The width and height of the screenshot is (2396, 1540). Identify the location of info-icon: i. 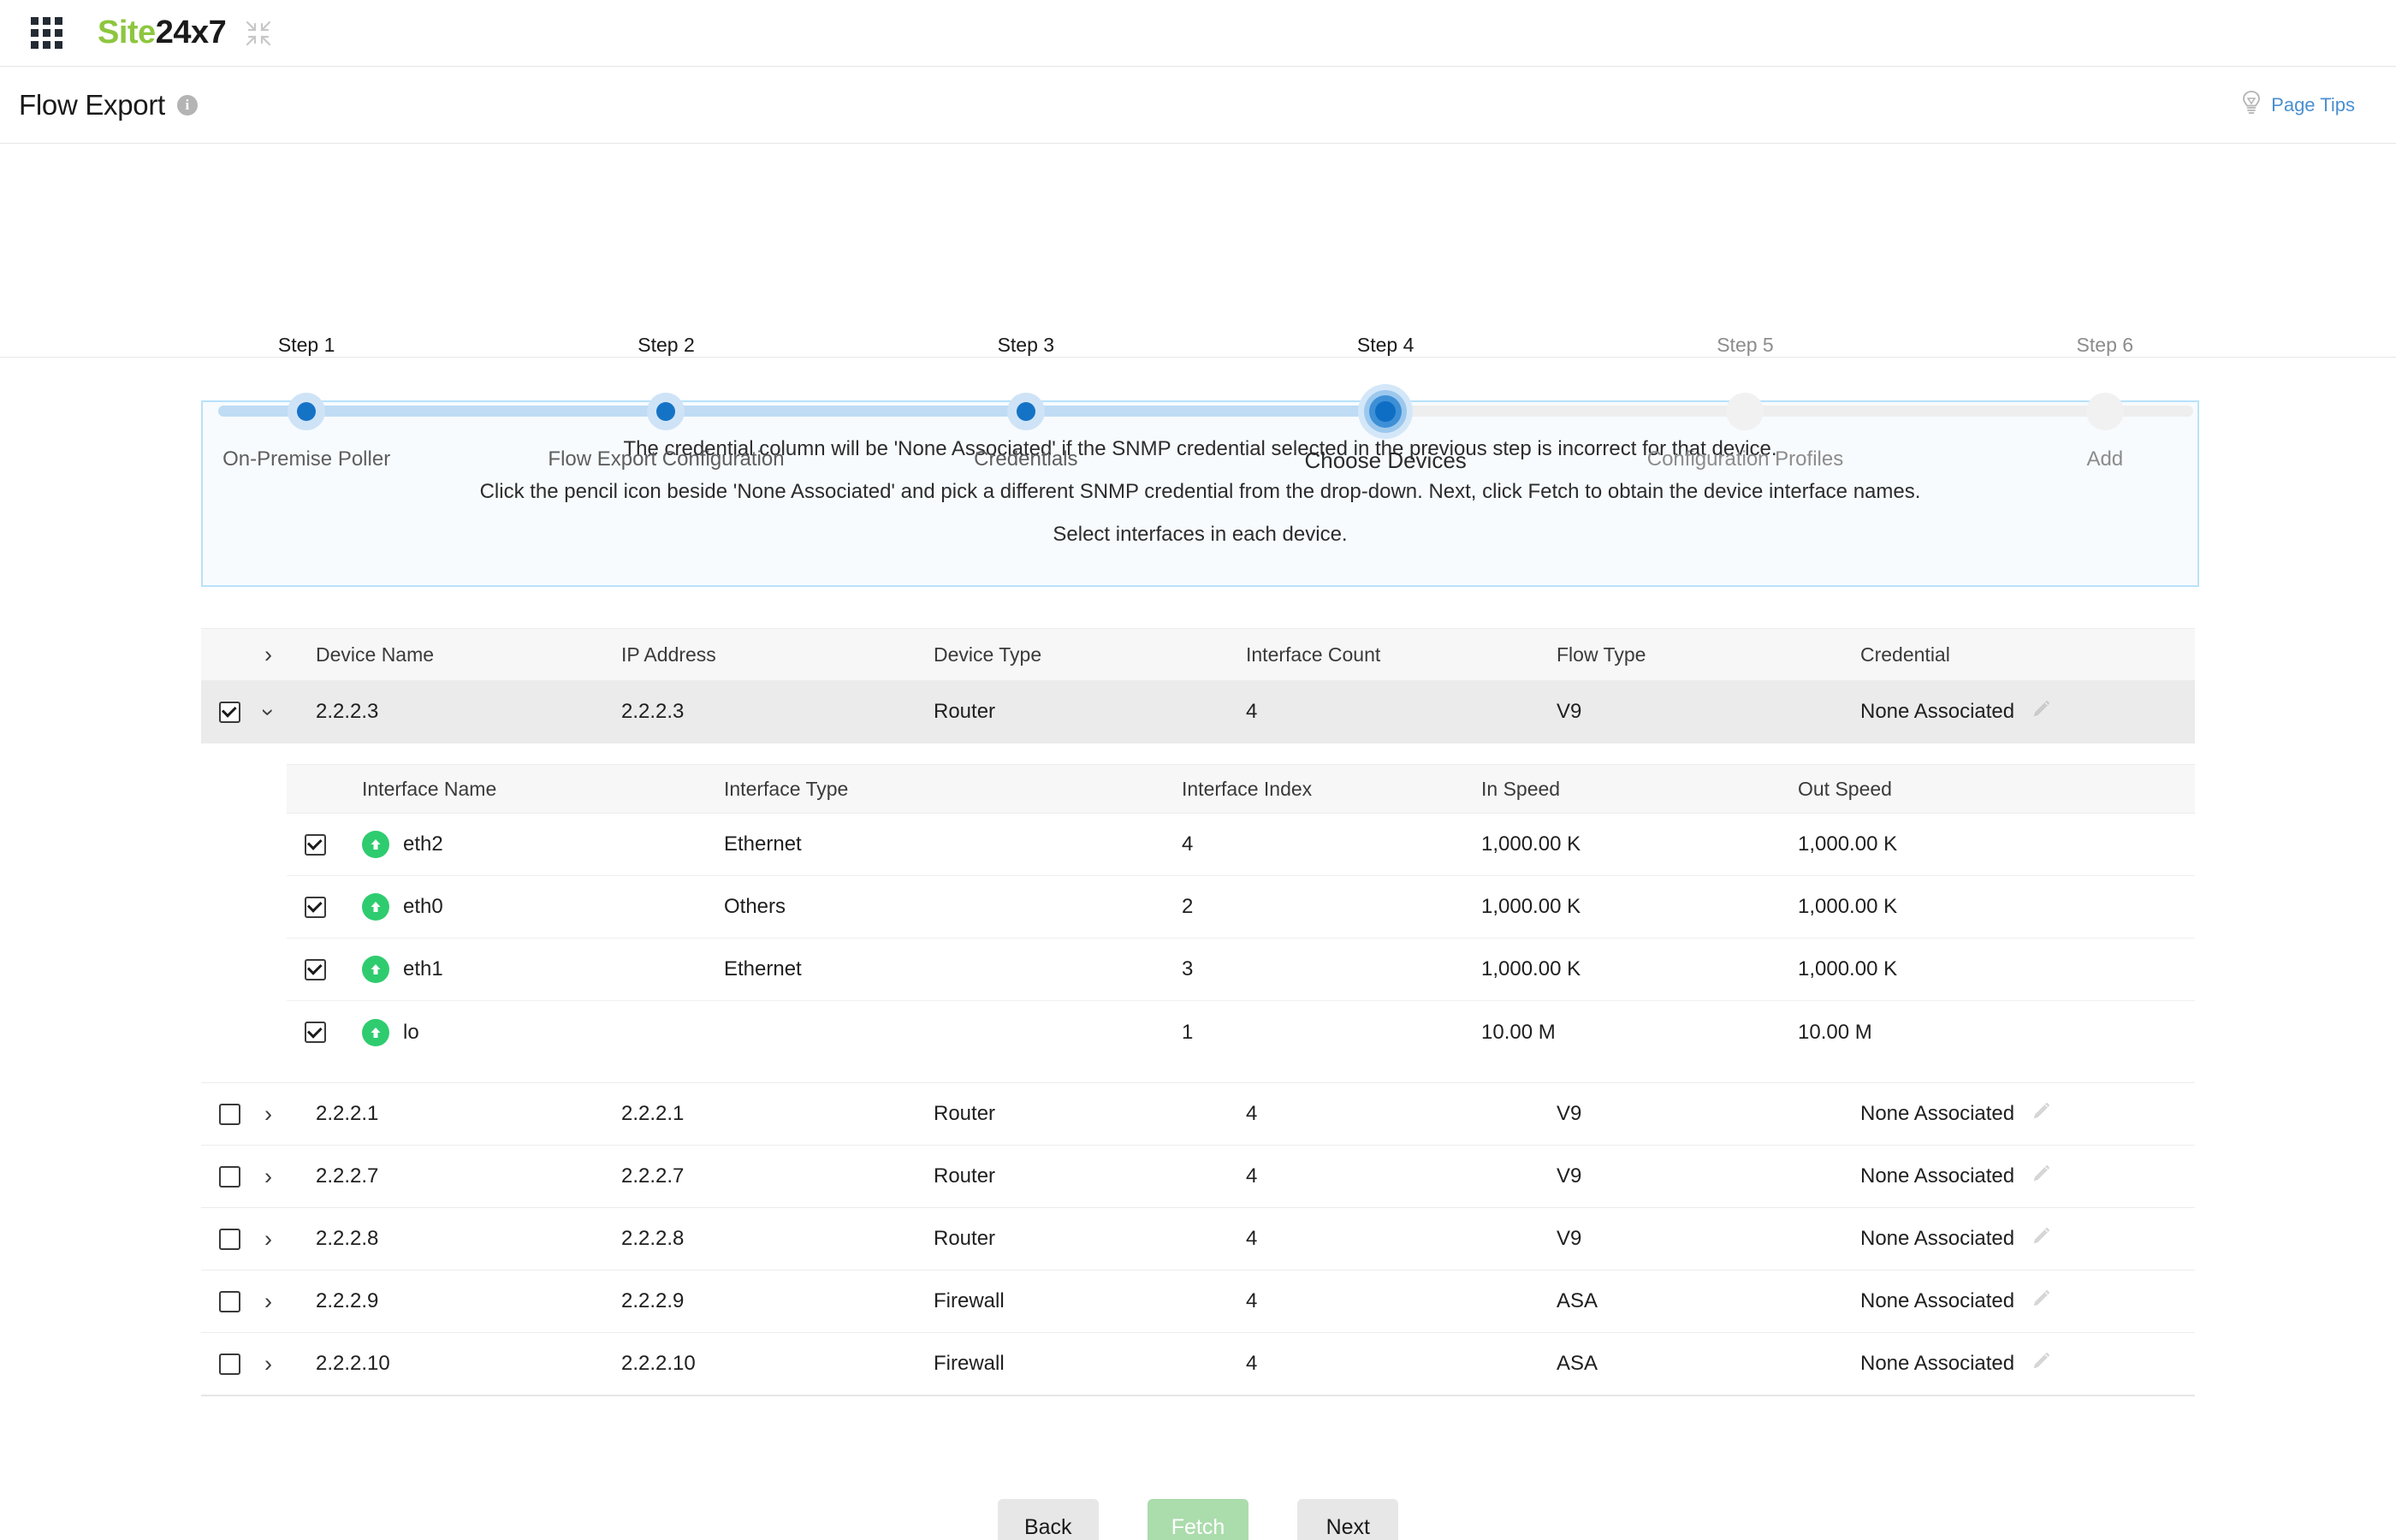
(187, 105).